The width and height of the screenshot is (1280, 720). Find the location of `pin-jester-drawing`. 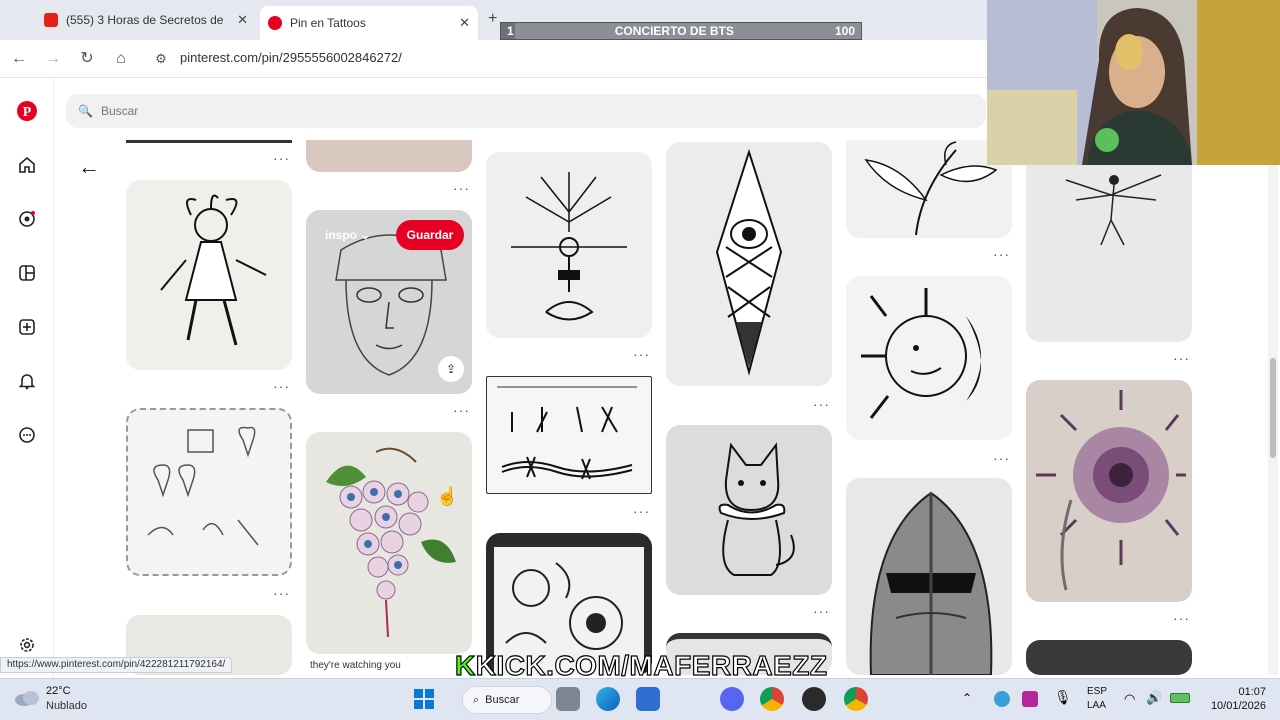

pin-jester-drawing is located at coordinates (209, 275).